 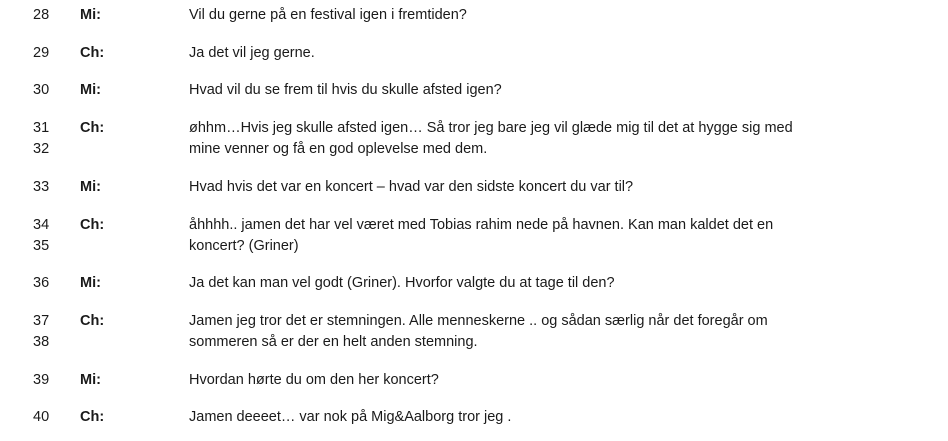 I want to click on line-numbers: 29, so click(x=48, y=53).